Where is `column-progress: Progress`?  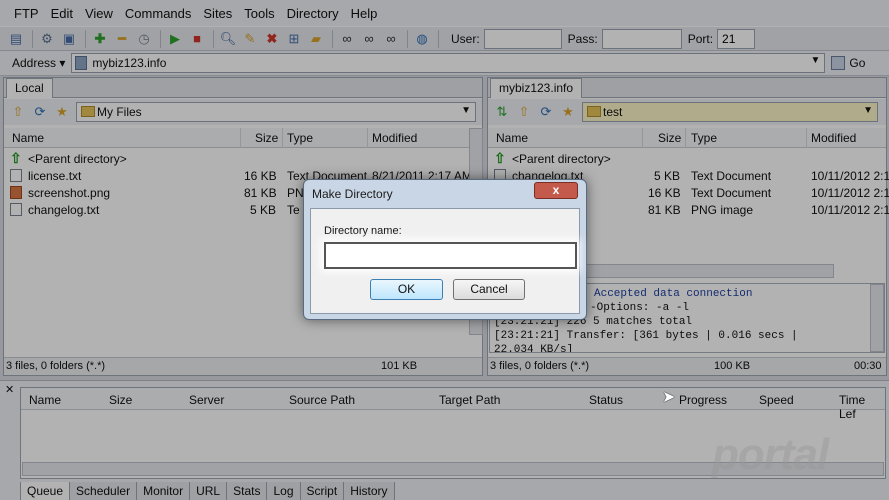
column-progress: Progress is located at coordinates (703, 400).